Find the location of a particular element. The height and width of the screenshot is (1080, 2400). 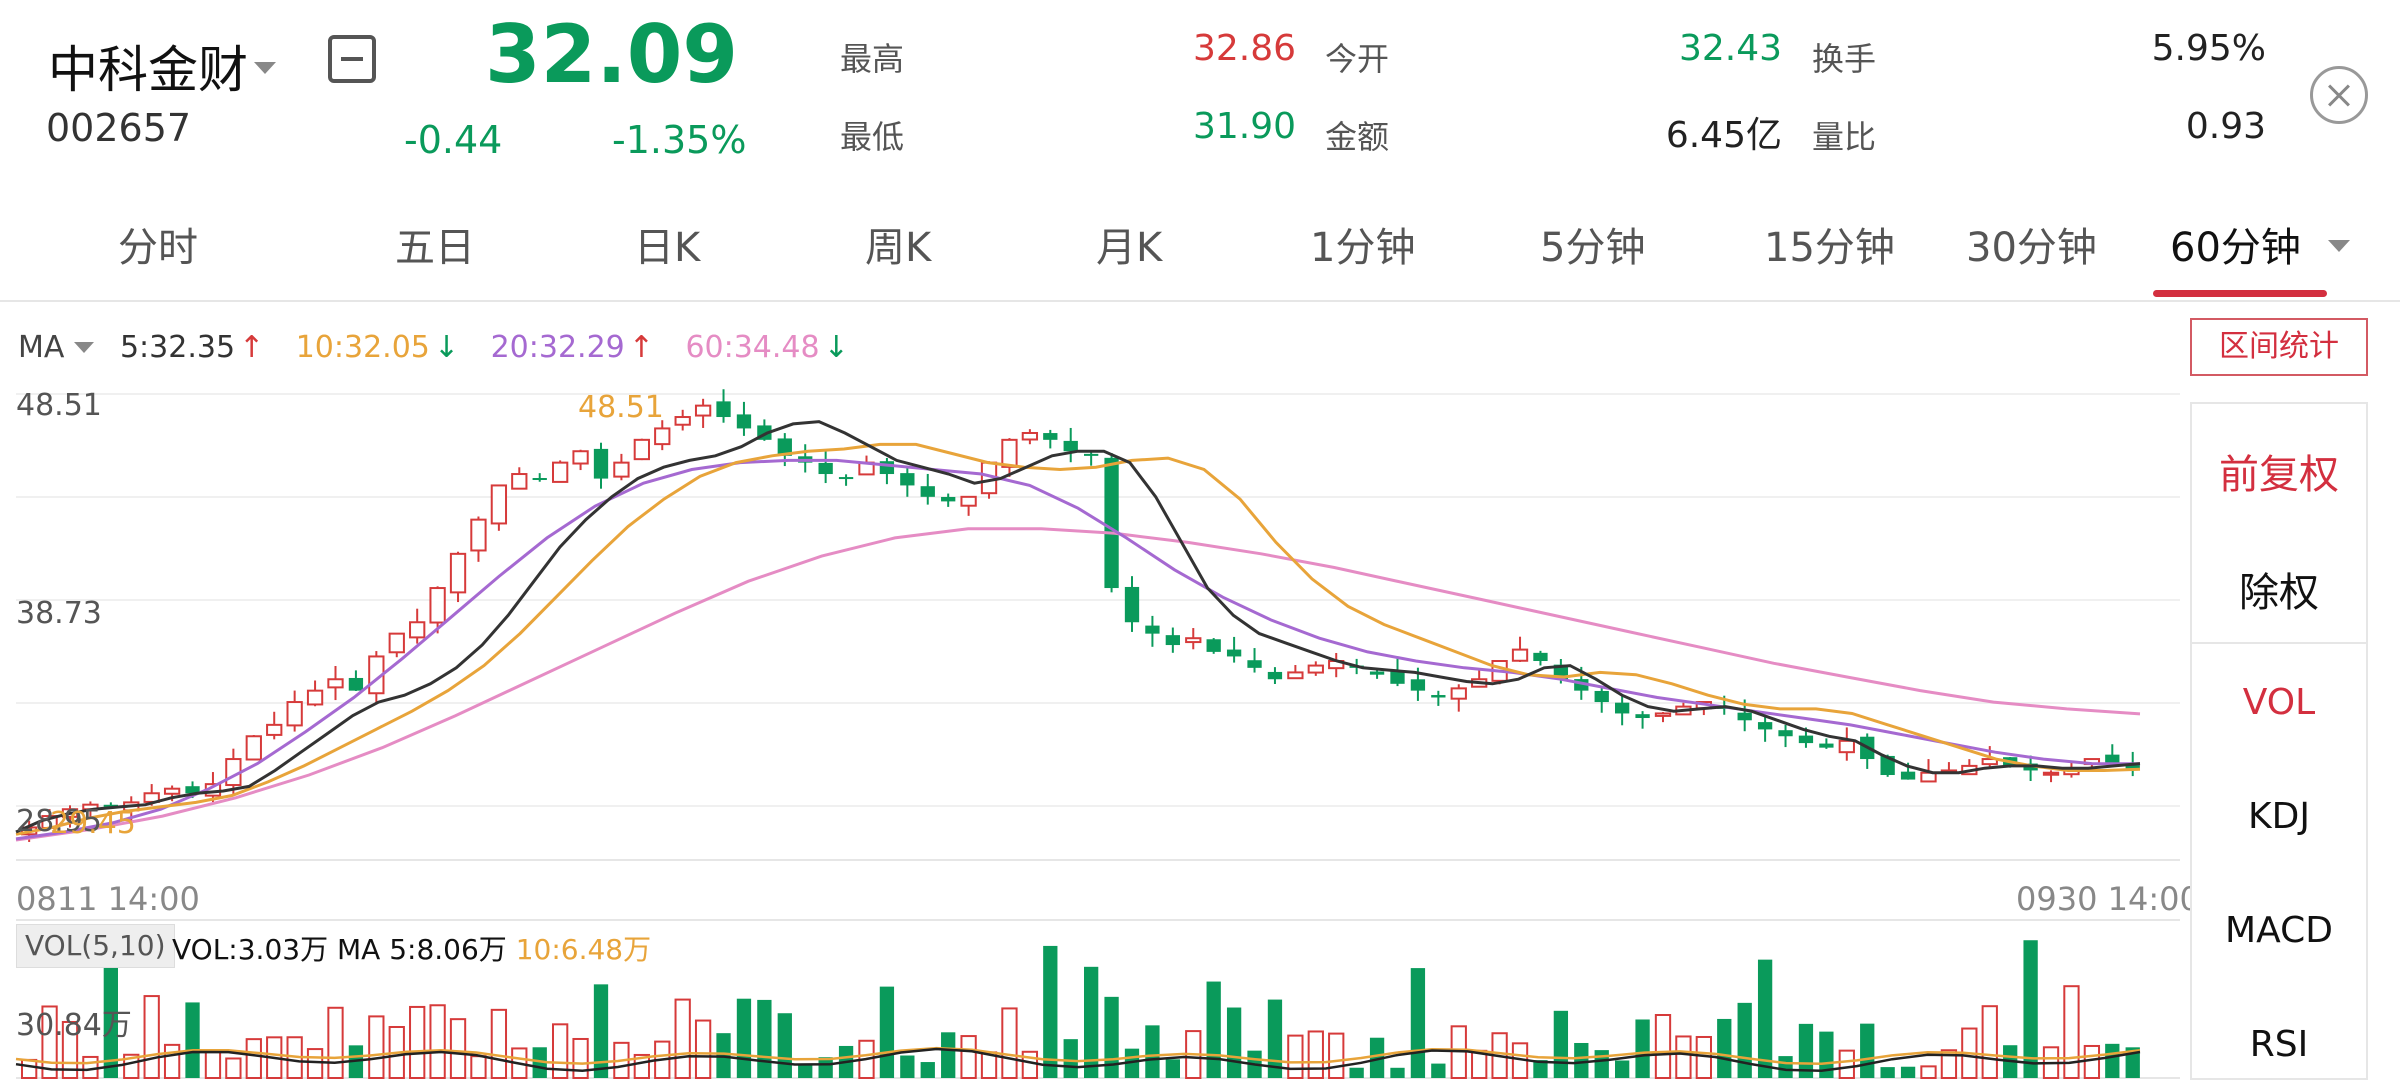

tab-week-k: 周K is located at coordinates (898, 244).